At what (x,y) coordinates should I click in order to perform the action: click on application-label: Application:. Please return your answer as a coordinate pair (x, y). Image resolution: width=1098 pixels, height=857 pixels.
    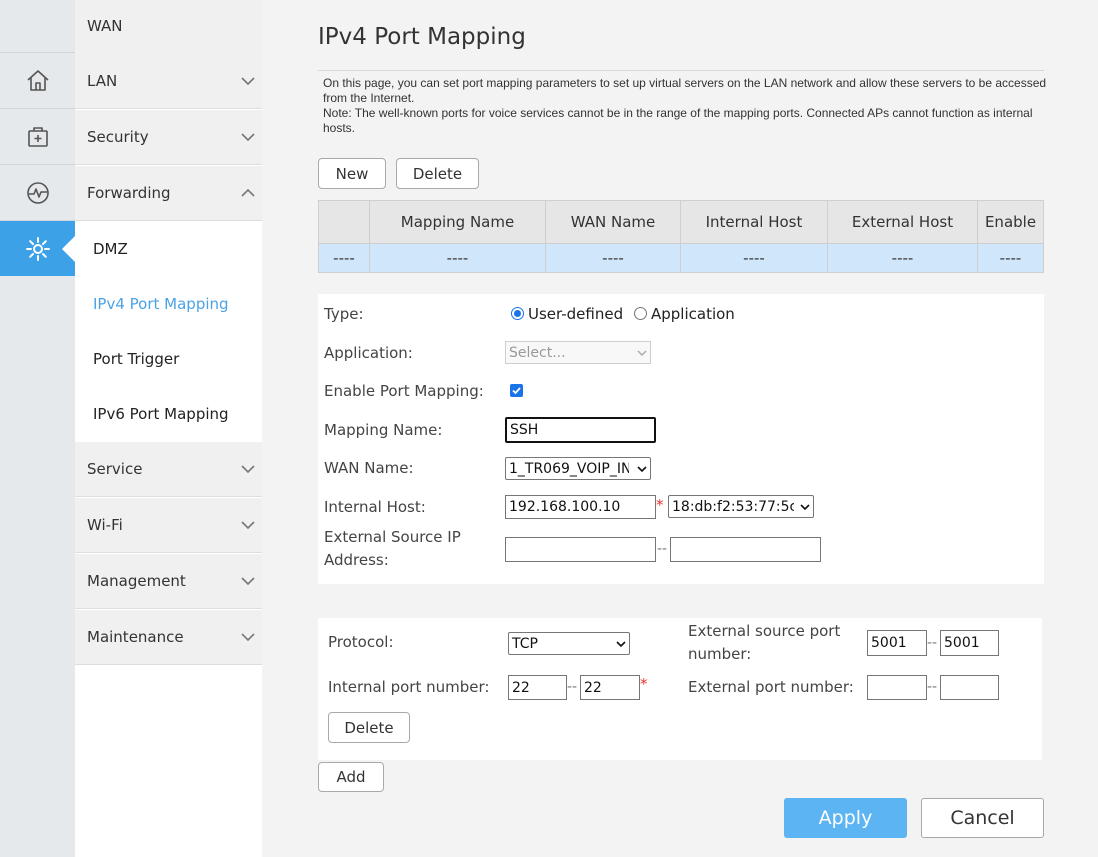
    Looking at the image, I should click on (368, 353).